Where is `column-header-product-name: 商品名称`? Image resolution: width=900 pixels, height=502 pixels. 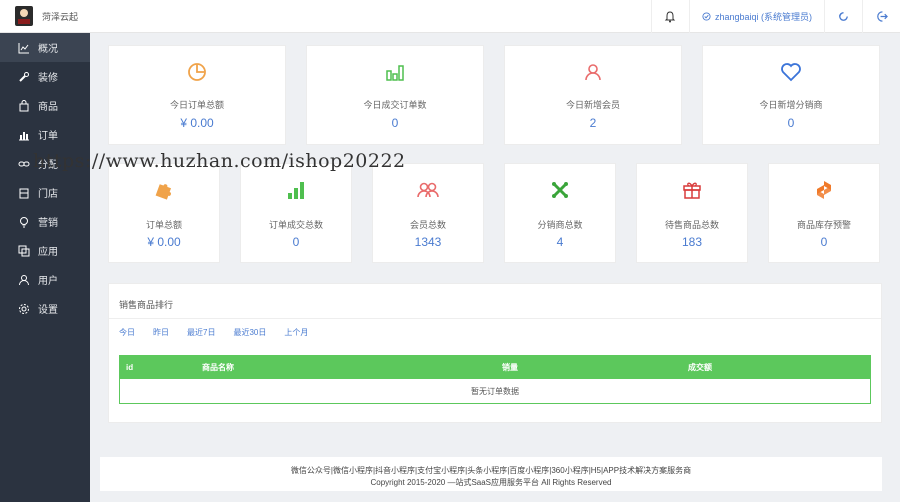 column-header-product-name: 商品名称 is located at coordinates (218, 367).